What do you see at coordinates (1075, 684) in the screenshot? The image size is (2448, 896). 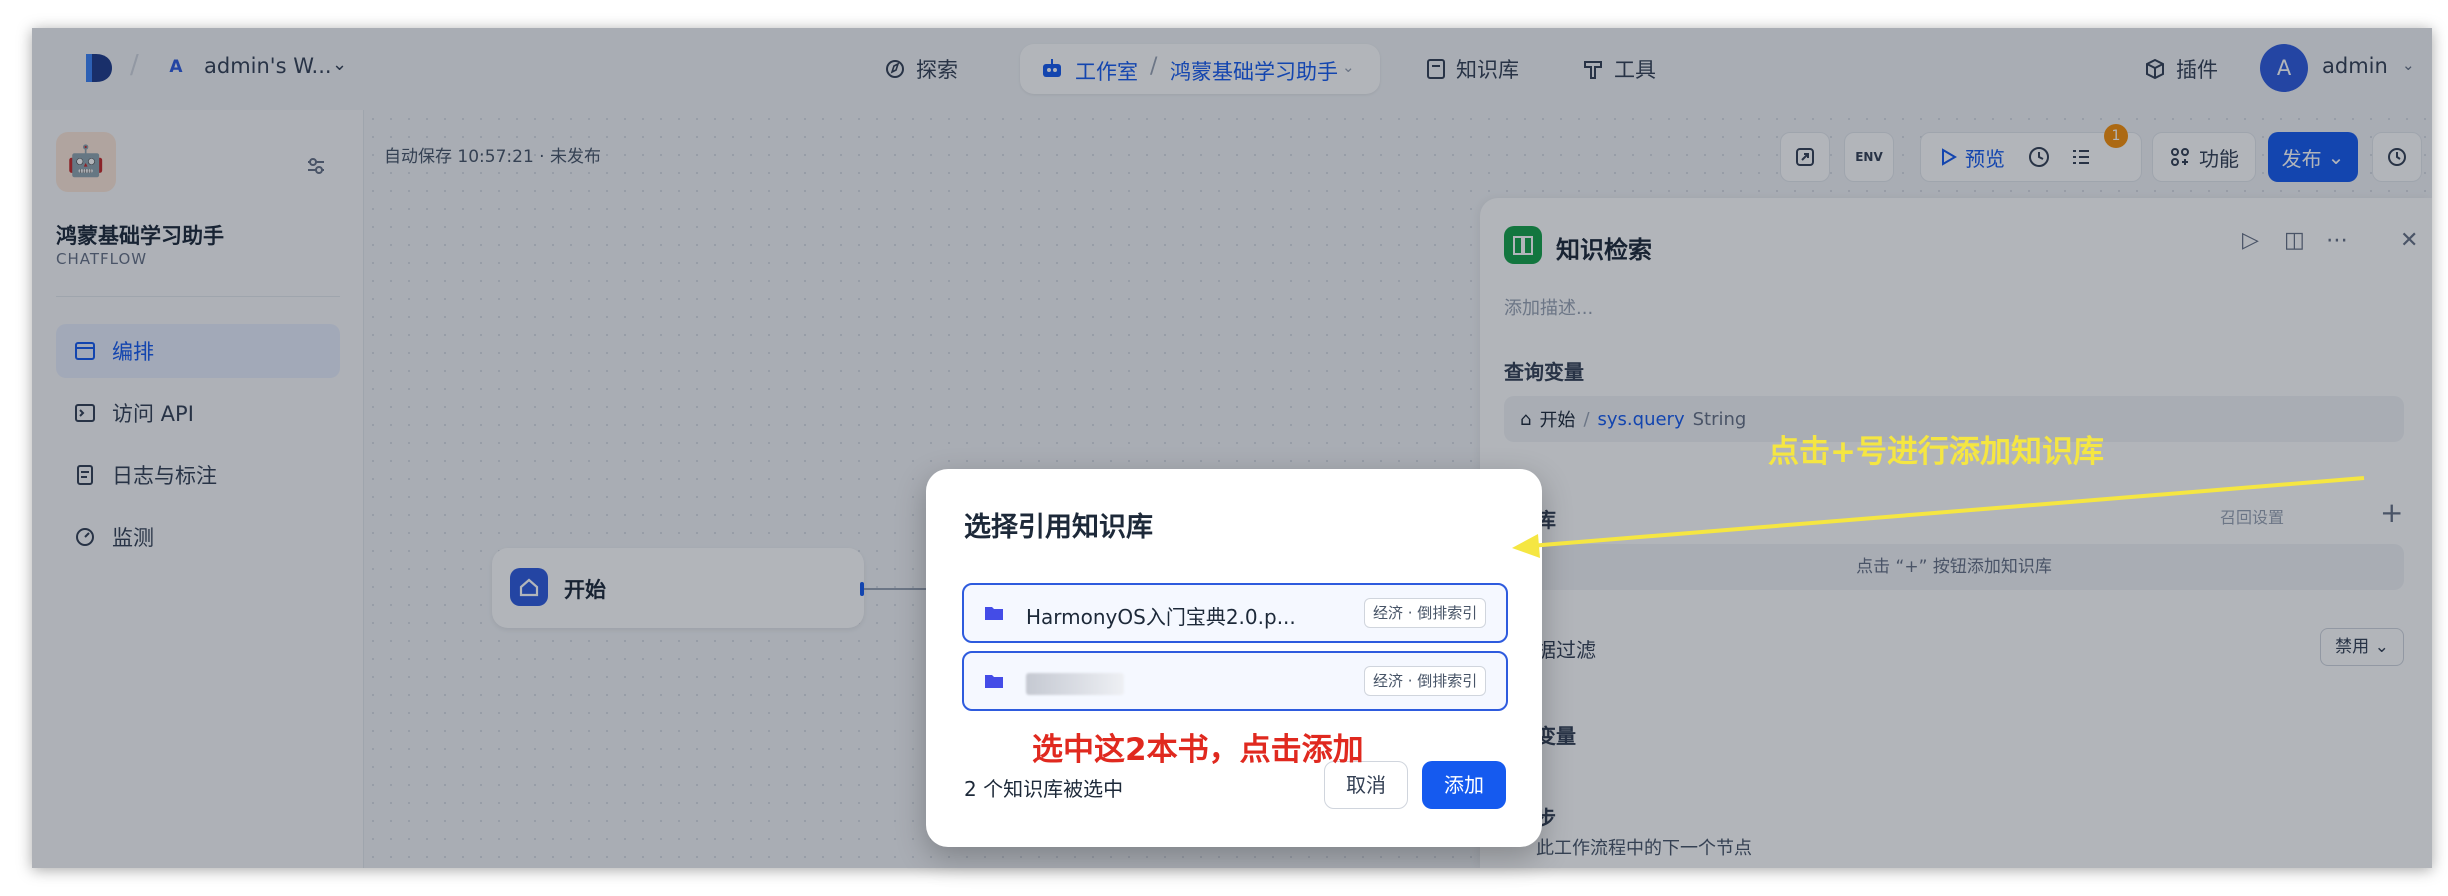 I see `redacted-knowledge-name` at bounding box center [1075, 684].